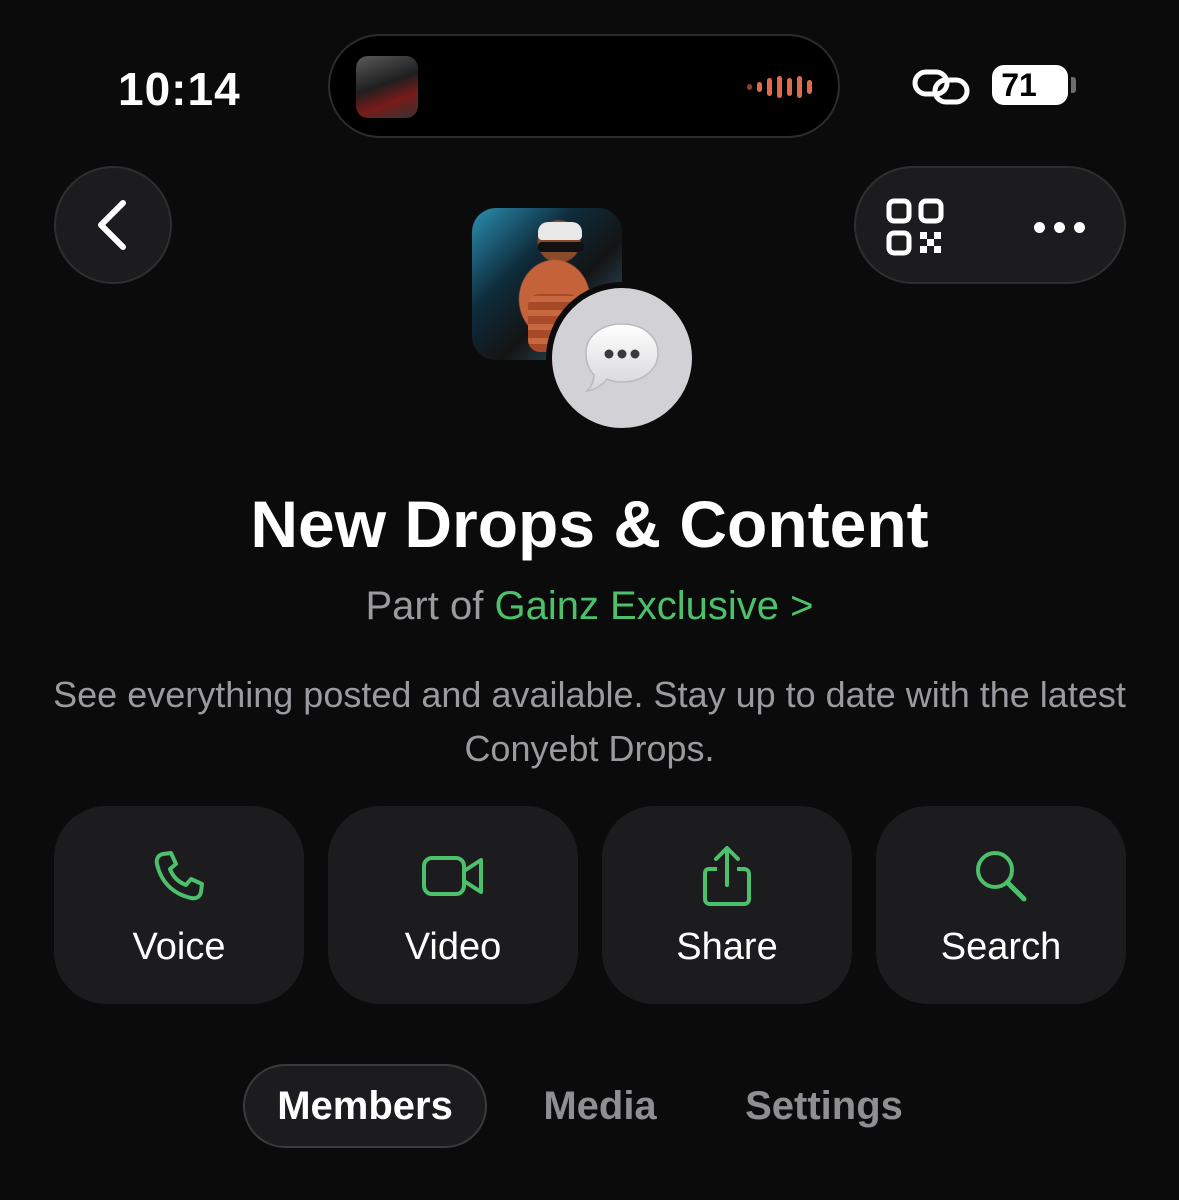  I want to click on chevron-left-icon, so click(112, 225).